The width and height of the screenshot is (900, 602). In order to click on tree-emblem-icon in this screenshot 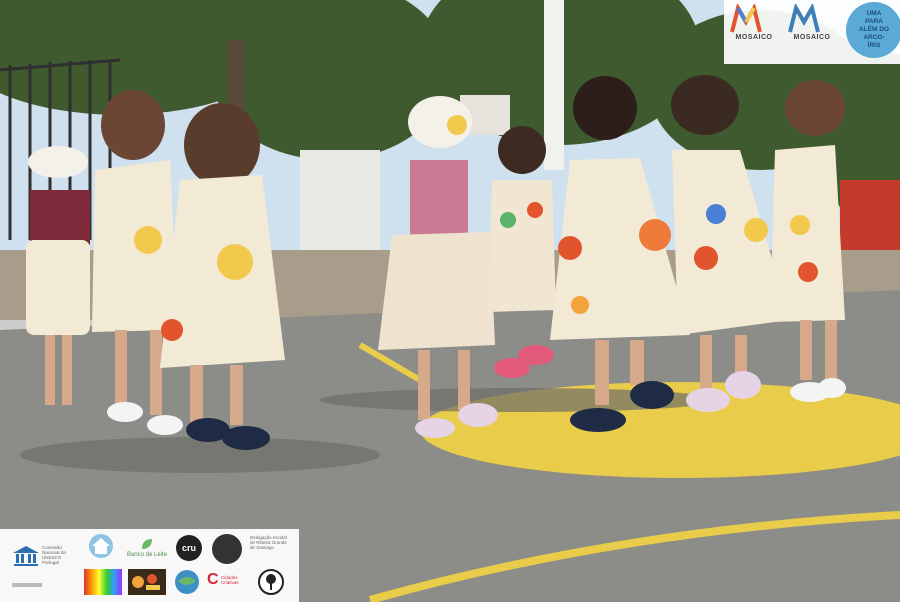, I will do `click(271, 582)`.